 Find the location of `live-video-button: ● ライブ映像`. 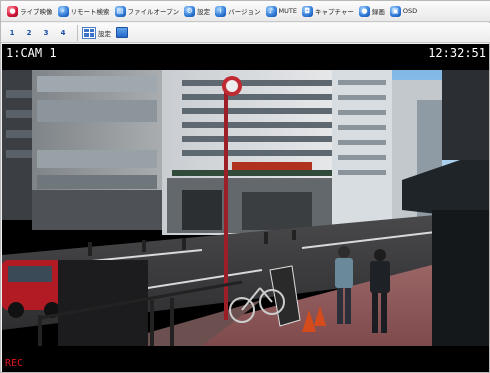

live-video-button: ● ライブ映像 is located at coordinates (30, 11).